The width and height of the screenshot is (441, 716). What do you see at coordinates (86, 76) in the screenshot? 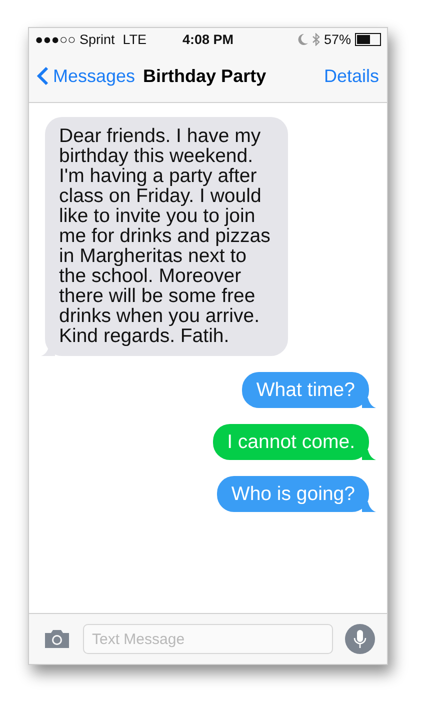
I see `back-button: Messages` at bounding box center [86, 76].